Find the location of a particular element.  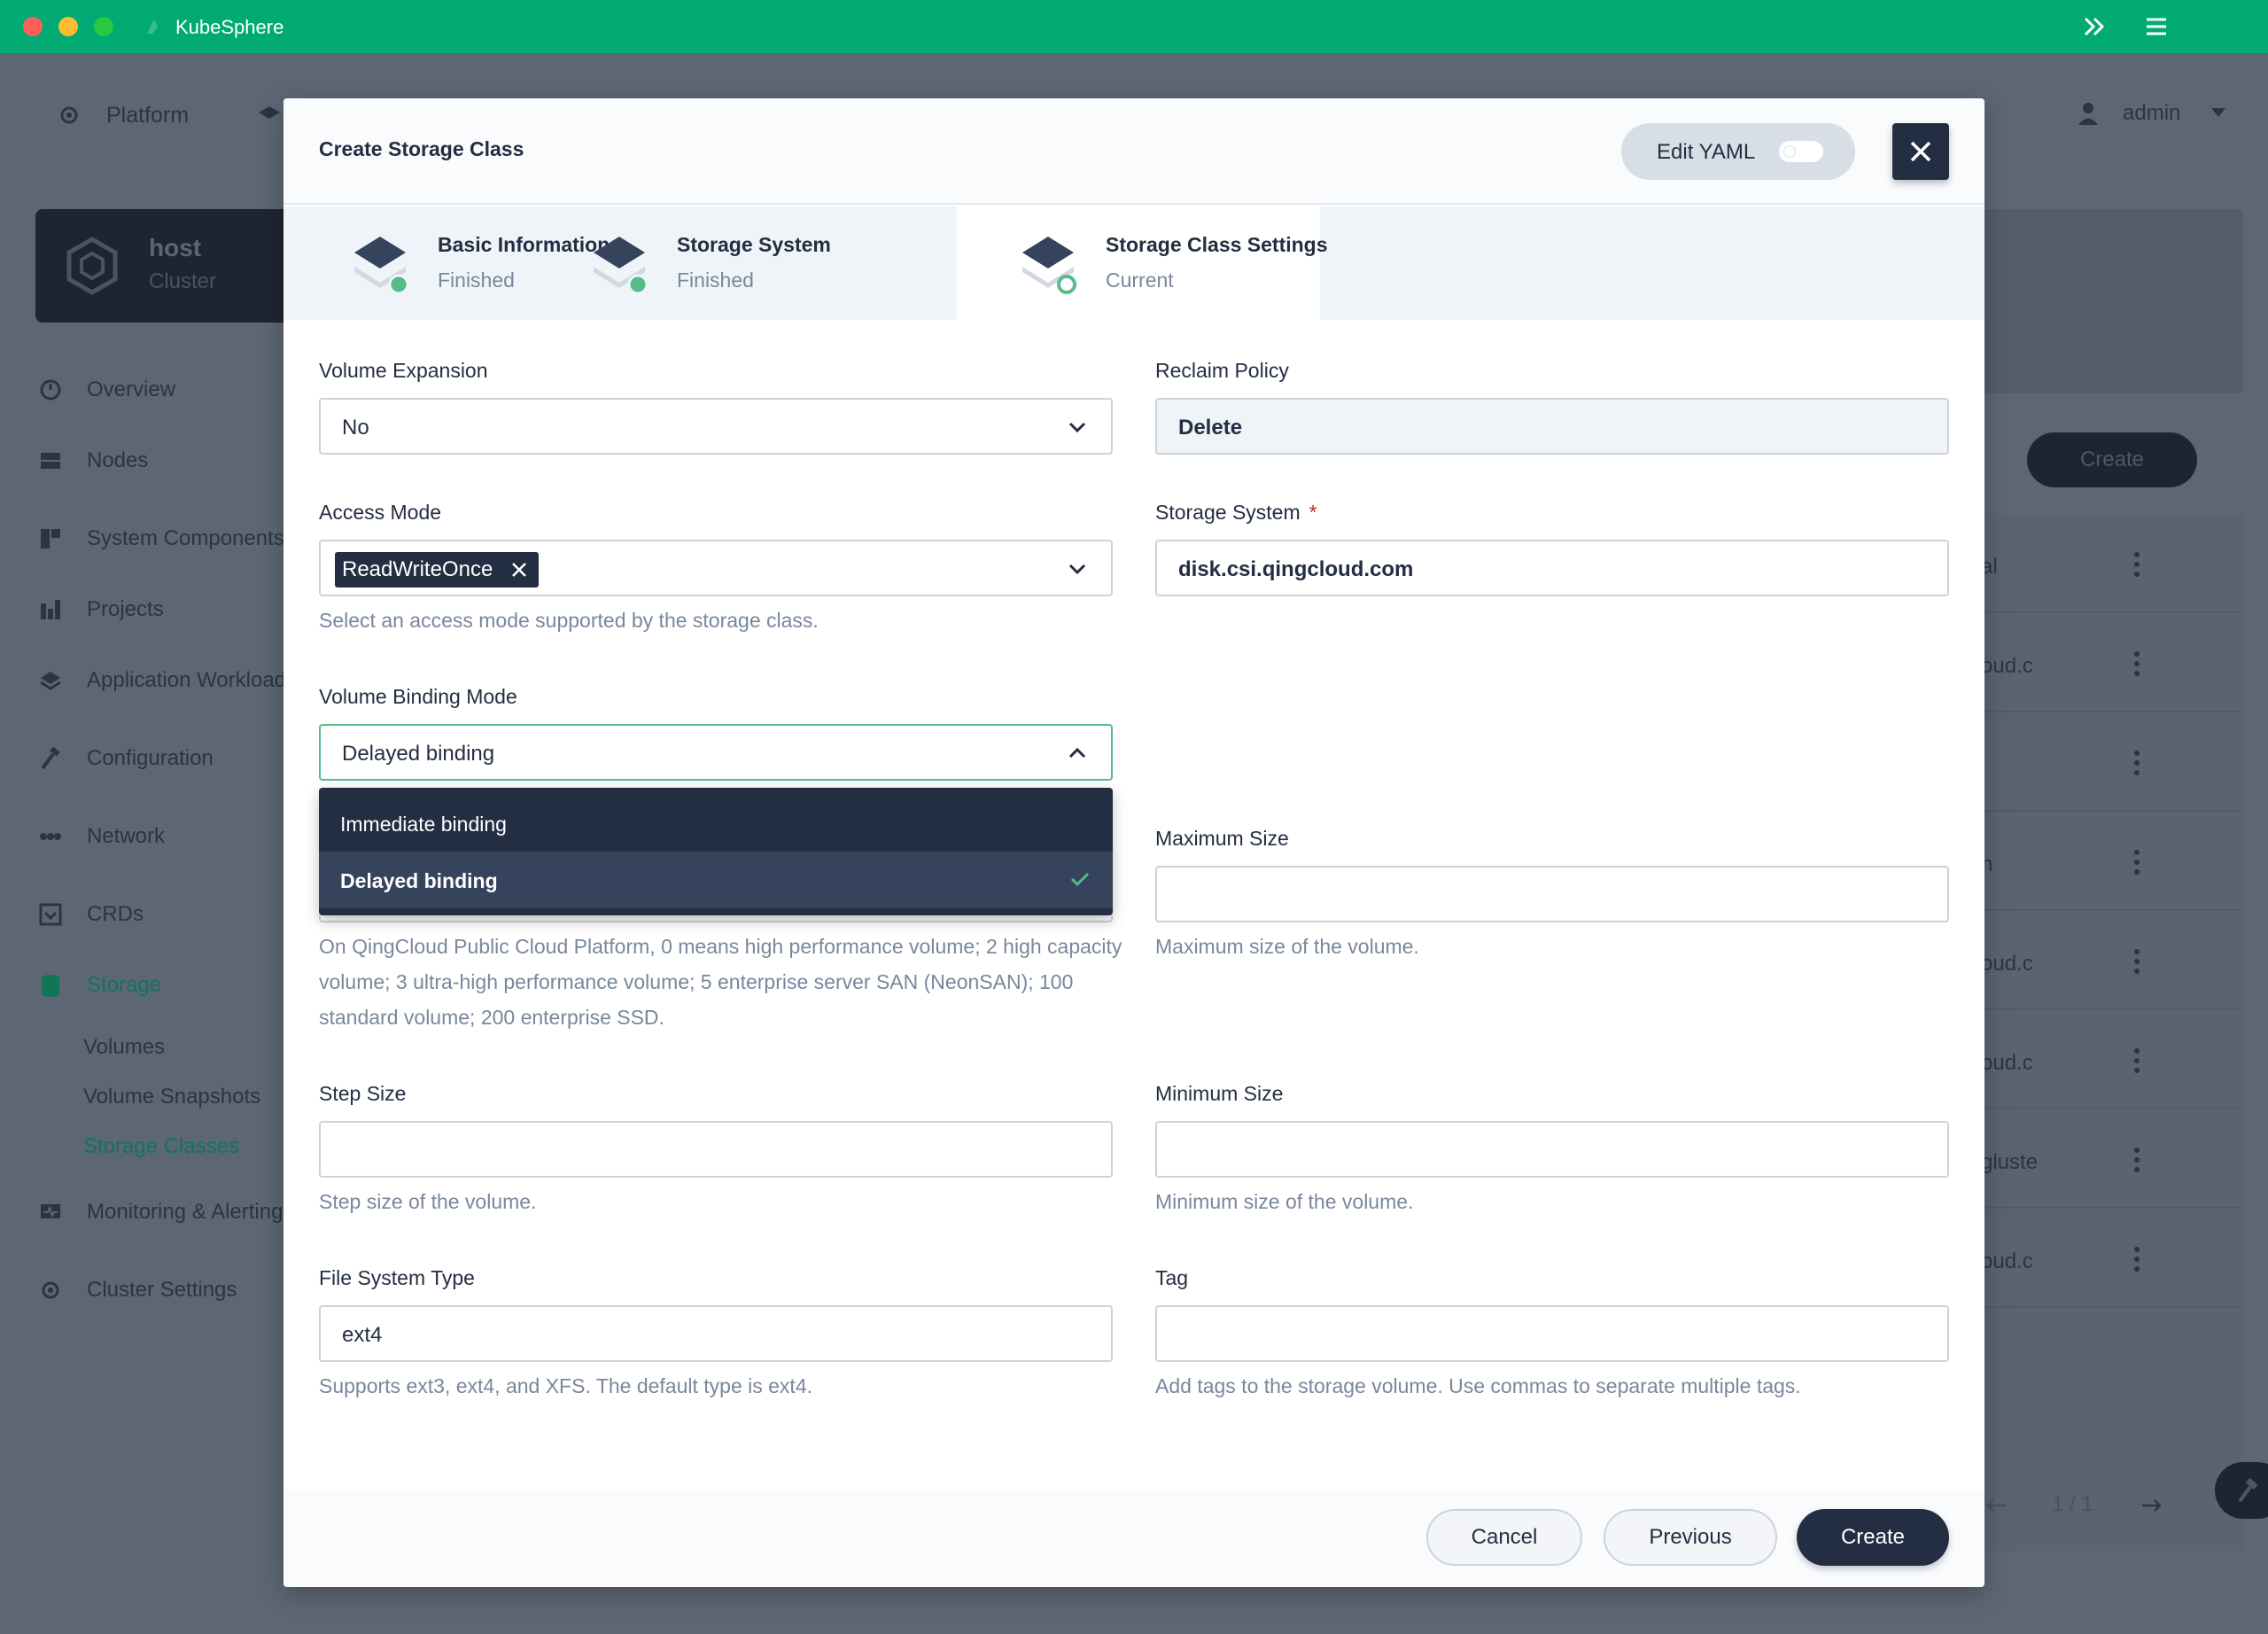

table-row: gluste is located at coordinates (2112, 1159).